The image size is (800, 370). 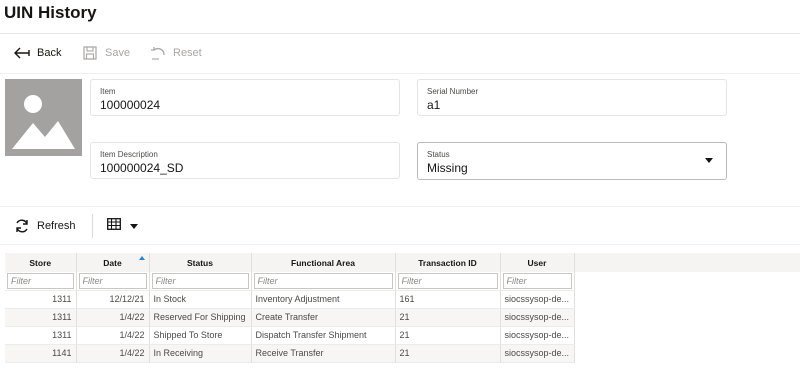 What do you see at coordinates (41, 353) in the screenshot?
I see `cell-store: 1141` at bounding box center [41, 353].